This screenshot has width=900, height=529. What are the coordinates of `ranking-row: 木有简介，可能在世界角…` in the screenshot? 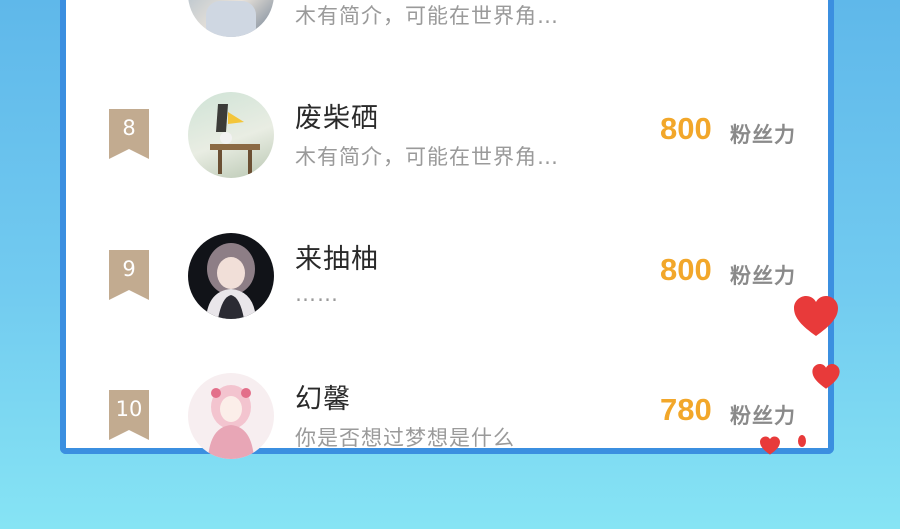 It's located at (447, 37).